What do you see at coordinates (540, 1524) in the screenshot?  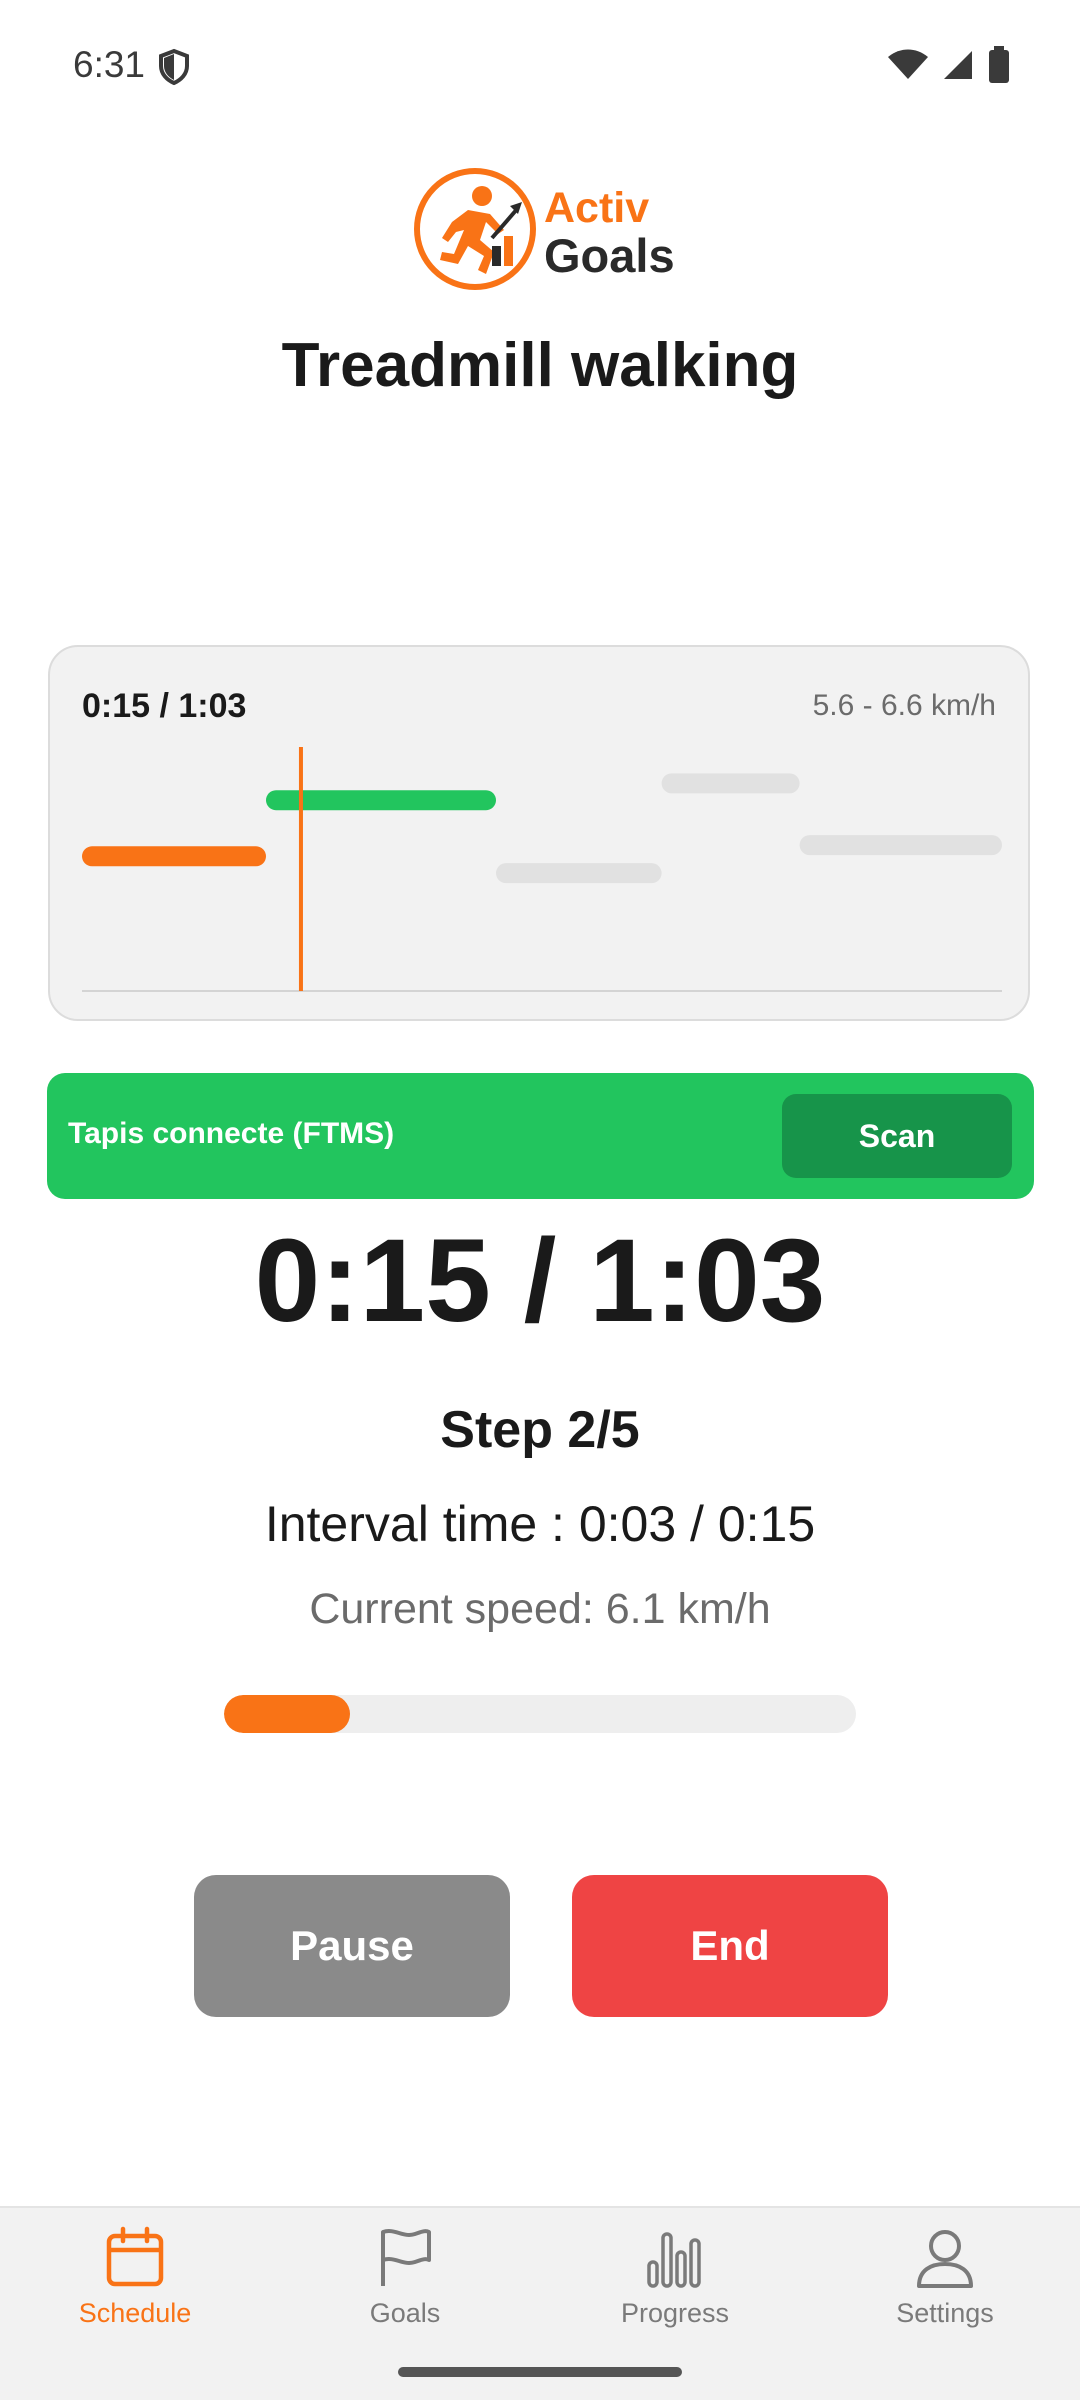 I see `interval-time: Interval time : 0:03 / 0:15` at bounding box center [540, 1524].